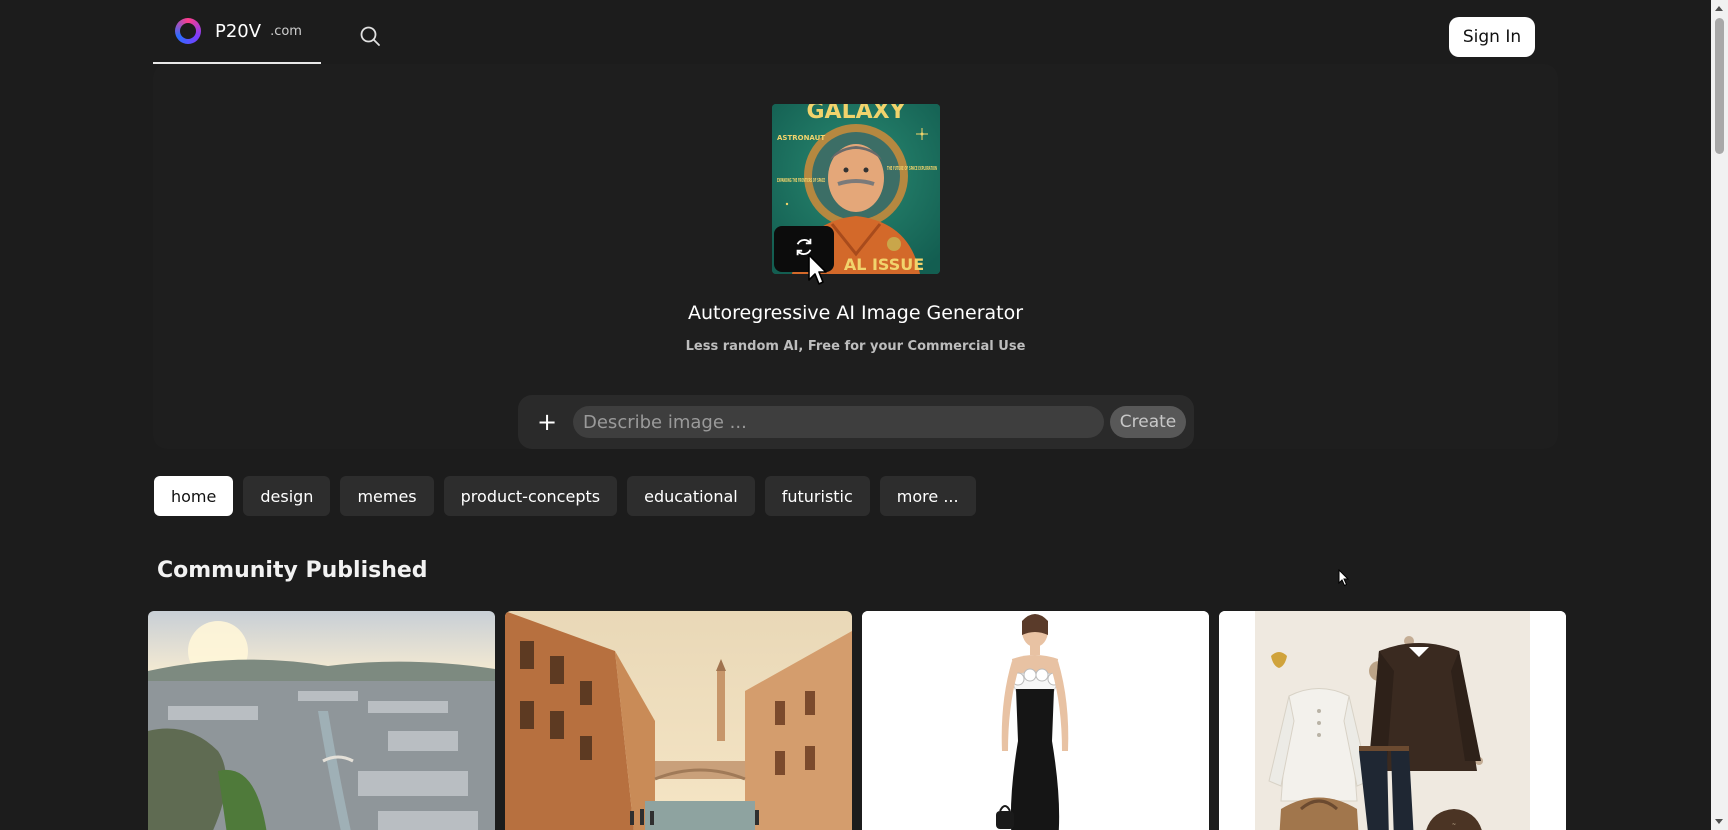 This screenshot has width=1728, height=830. I want to click on tag-educational: educational, so click(691, 496).